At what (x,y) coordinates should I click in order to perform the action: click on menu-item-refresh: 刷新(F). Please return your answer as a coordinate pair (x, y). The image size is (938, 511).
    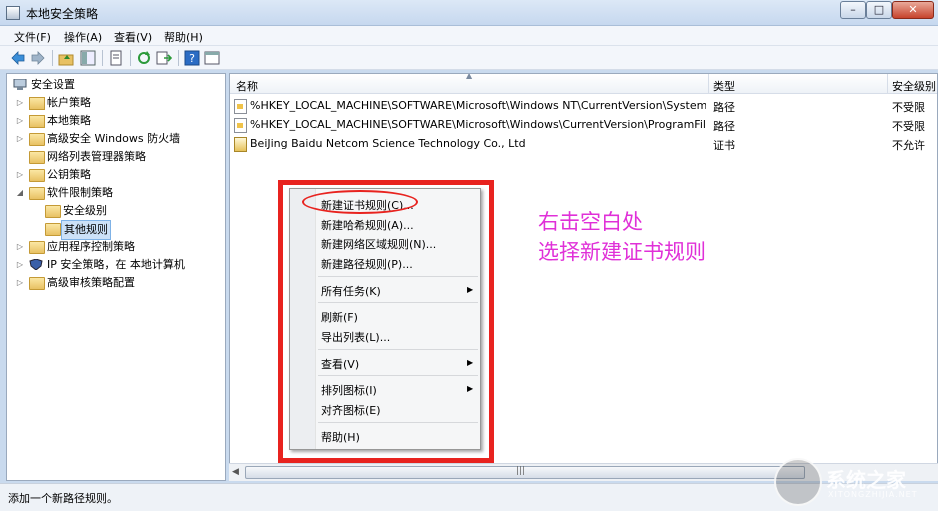
    Looking at the image, I should click on (339, 317).